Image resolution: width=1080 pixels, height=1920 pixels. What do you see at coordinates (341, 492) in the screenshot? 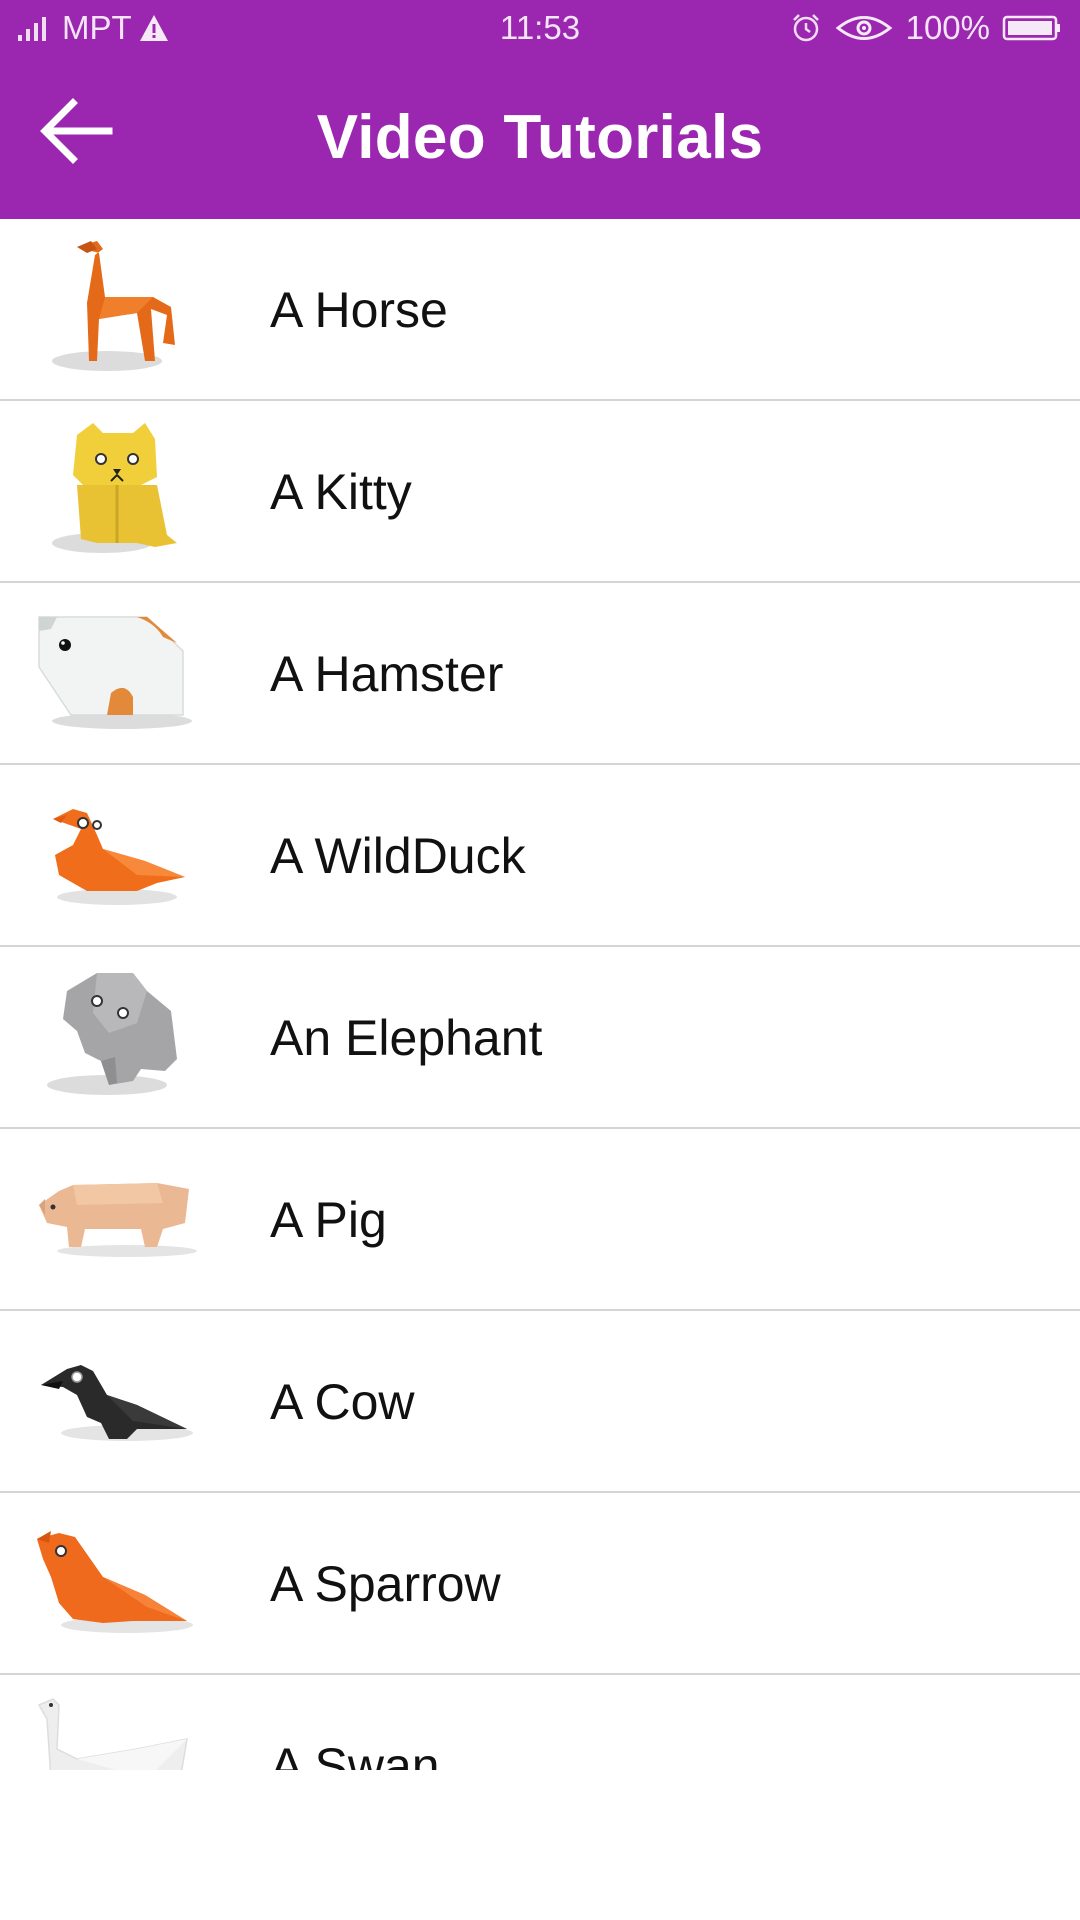
I see `list-item-label: A Kitty` at bounding box center [341, 492].